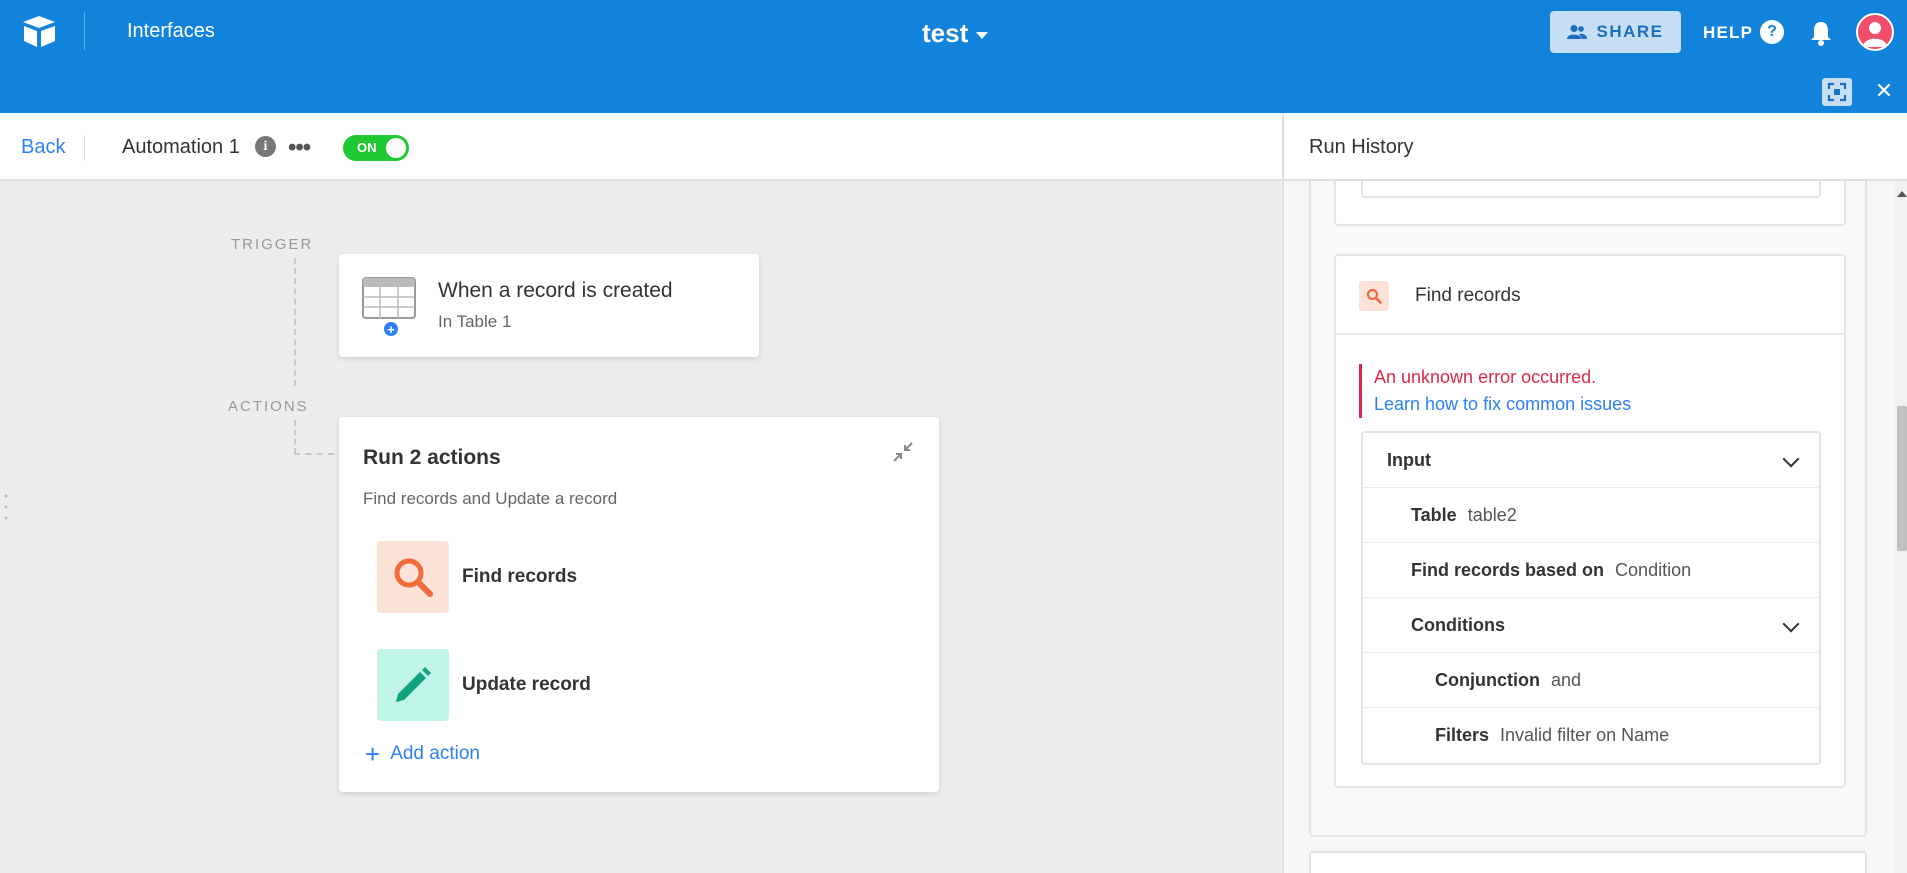 This screenshot has height=873, width=1907. Describe the element at coordinates (1487, 679) in the screenshot. I see `row-key: Conjunction` at that location.